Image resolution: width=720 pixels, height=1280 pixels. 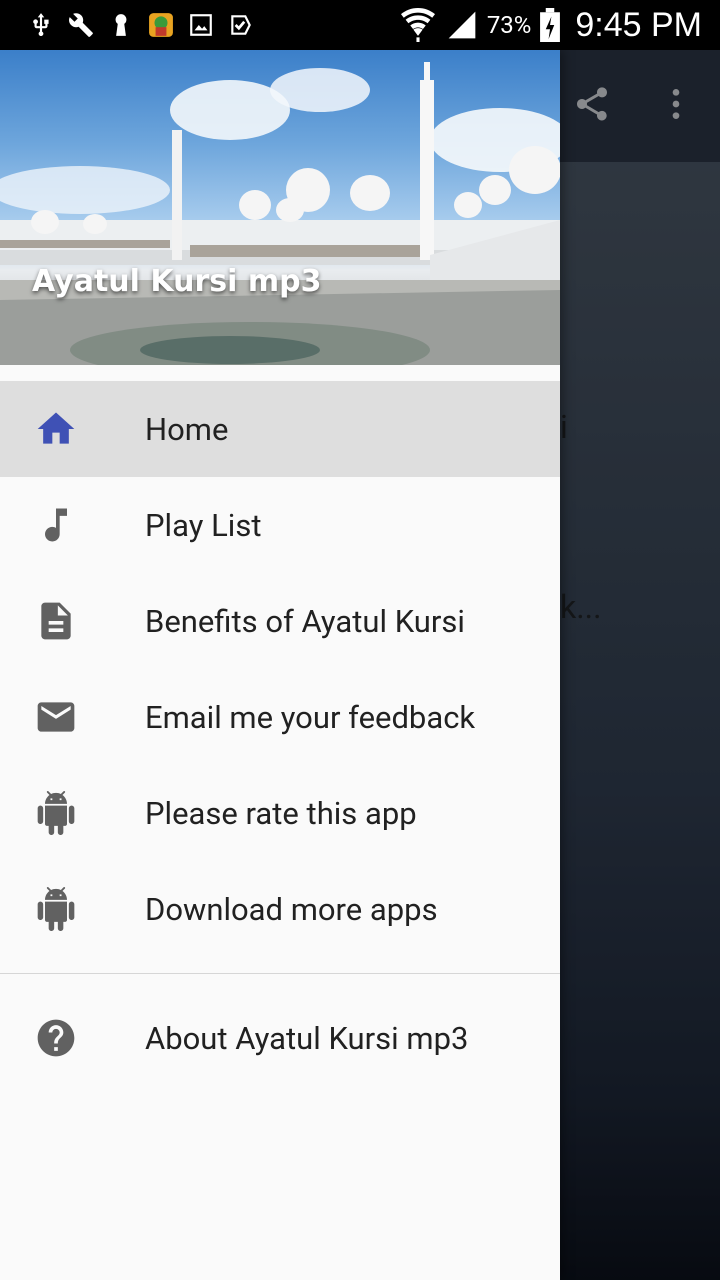 I want to click on document-icon, so click(x=56, y=621).